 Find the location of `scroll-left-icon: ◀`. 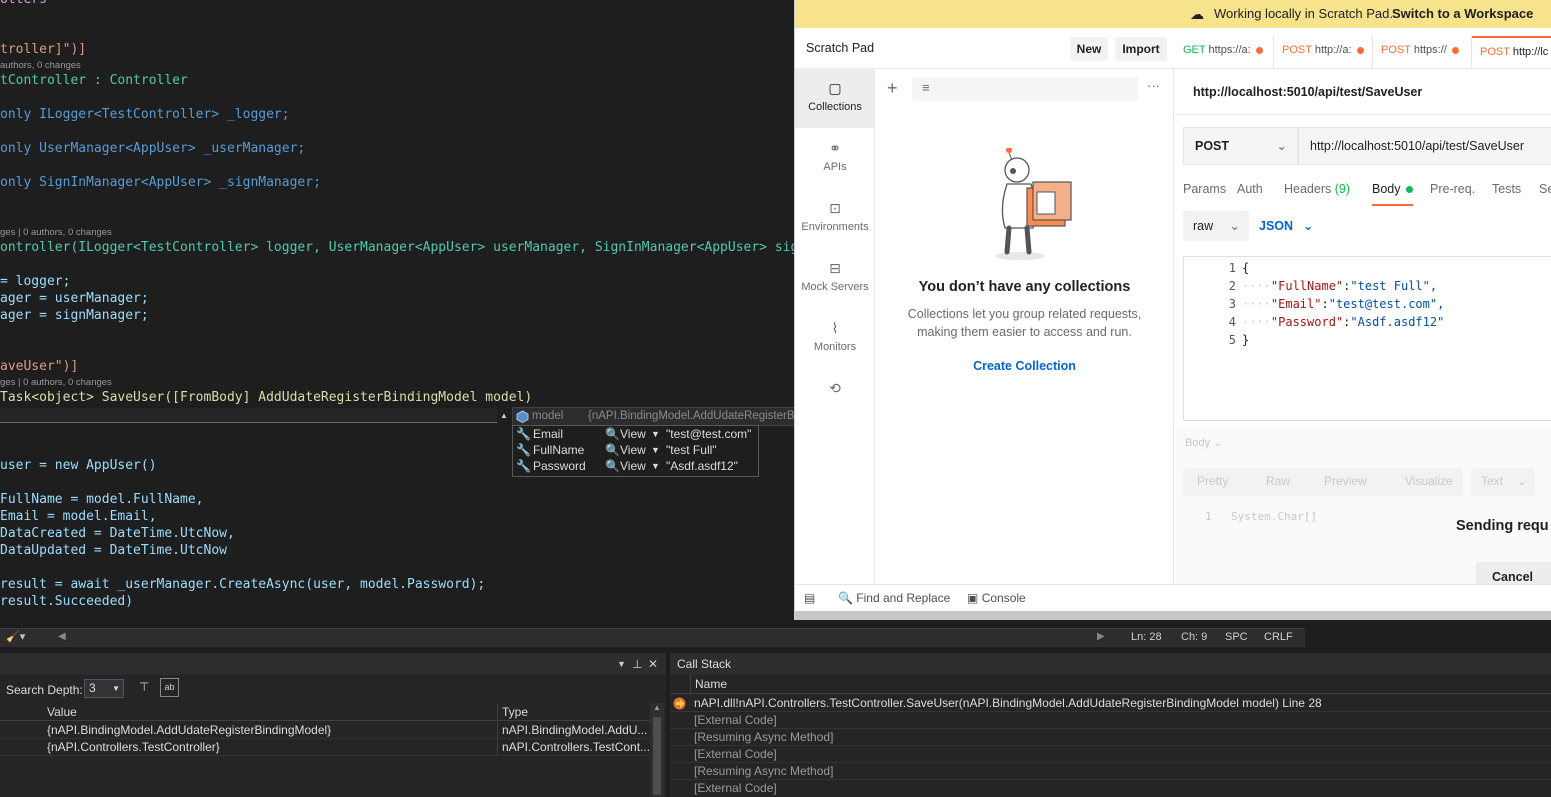

scroll-left-icon: ◀ is located at coordinates (62, 636).